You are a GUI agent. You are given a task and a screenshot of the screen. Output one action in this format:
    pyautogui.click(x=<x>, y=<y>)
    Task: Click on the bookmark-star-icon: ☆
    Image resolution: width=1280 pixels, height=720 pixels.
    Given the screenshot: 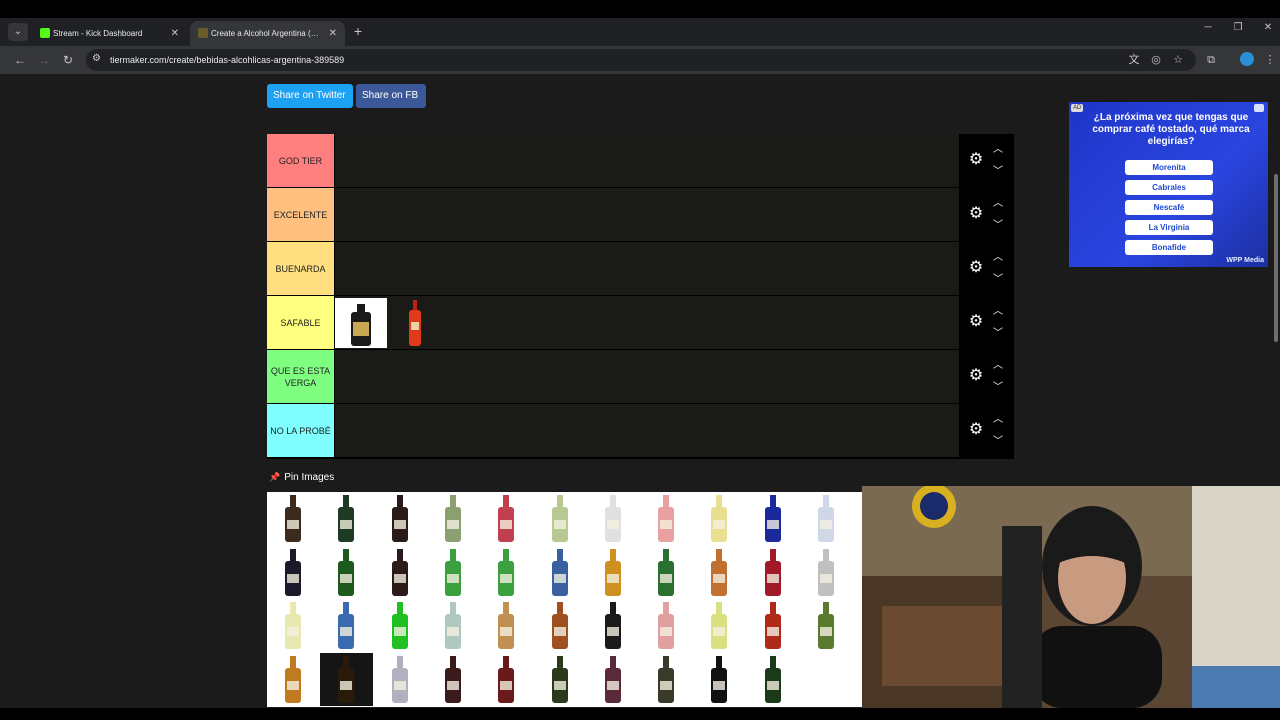 What is the action you would take?
    pyautogui.click(x=1178, y=60)
    